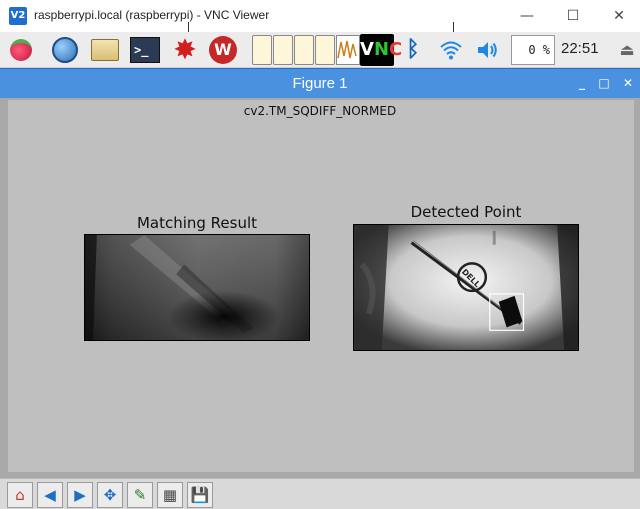 The height and width of the screenshot is (509, 640). I want to click on figure-maximize-button: □, so click(604, 83).